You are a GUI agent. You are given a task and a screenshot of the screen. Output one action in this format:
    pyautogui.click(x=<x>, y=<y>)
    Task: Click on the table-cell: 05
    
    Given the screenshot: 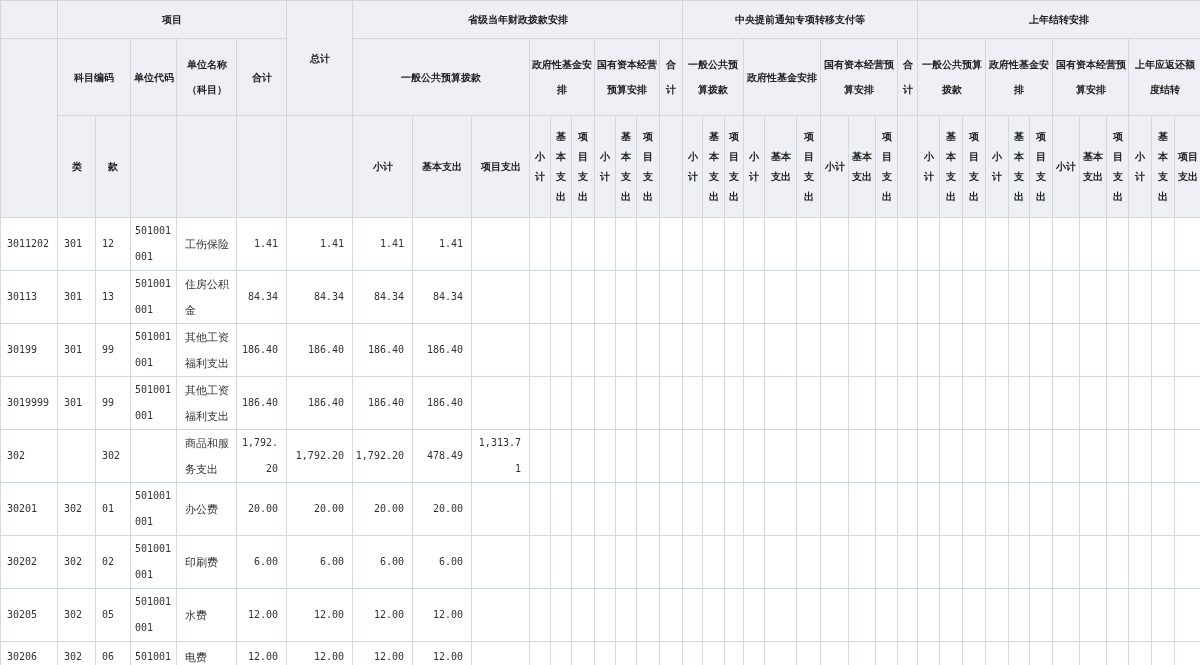 What is the action you would take?
    pyautogui.click(x=113, y=615)
    